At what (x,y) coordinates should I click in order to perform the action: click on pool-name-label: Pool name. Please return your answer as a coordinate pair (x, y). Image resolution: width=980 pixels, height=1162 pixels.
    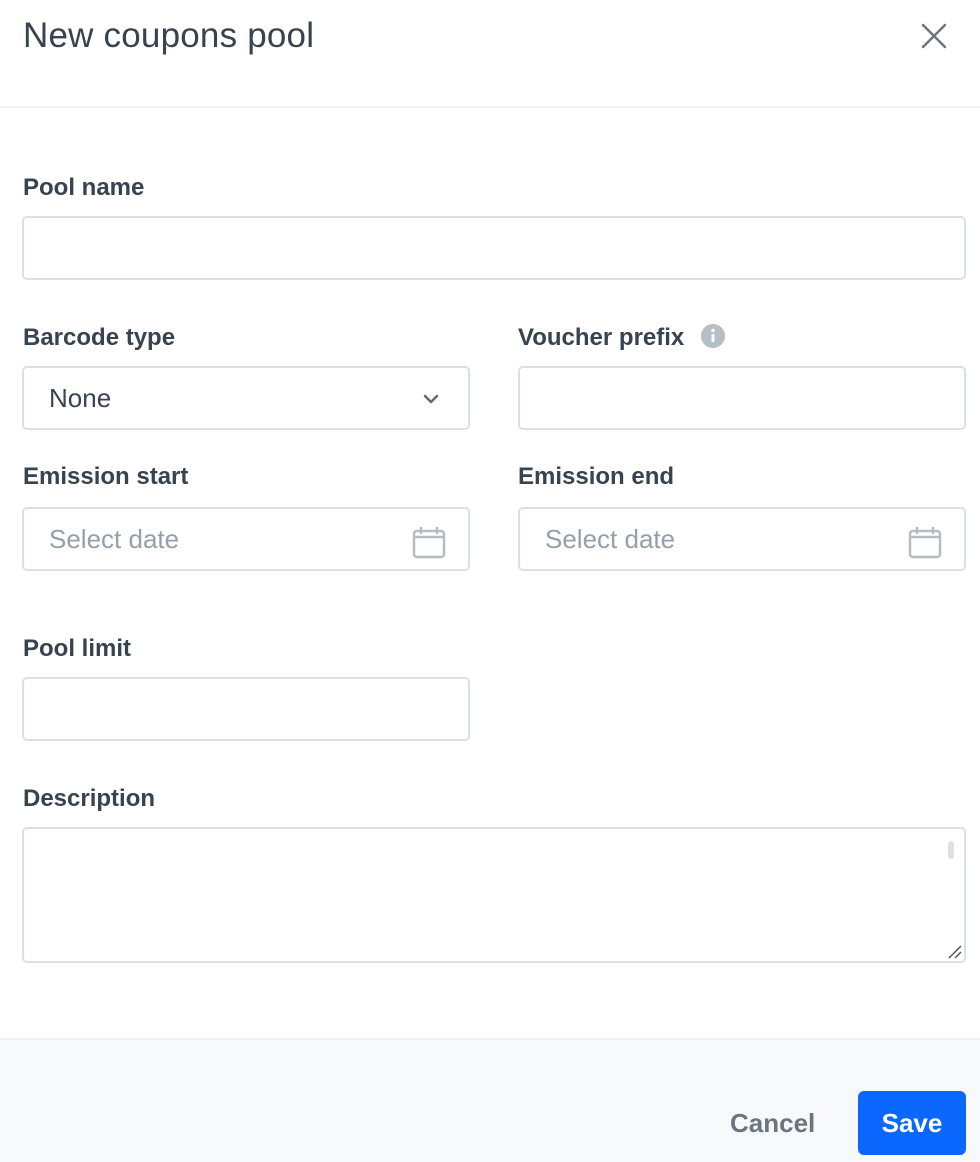
    Looking at the image, I should click on (84, 187).